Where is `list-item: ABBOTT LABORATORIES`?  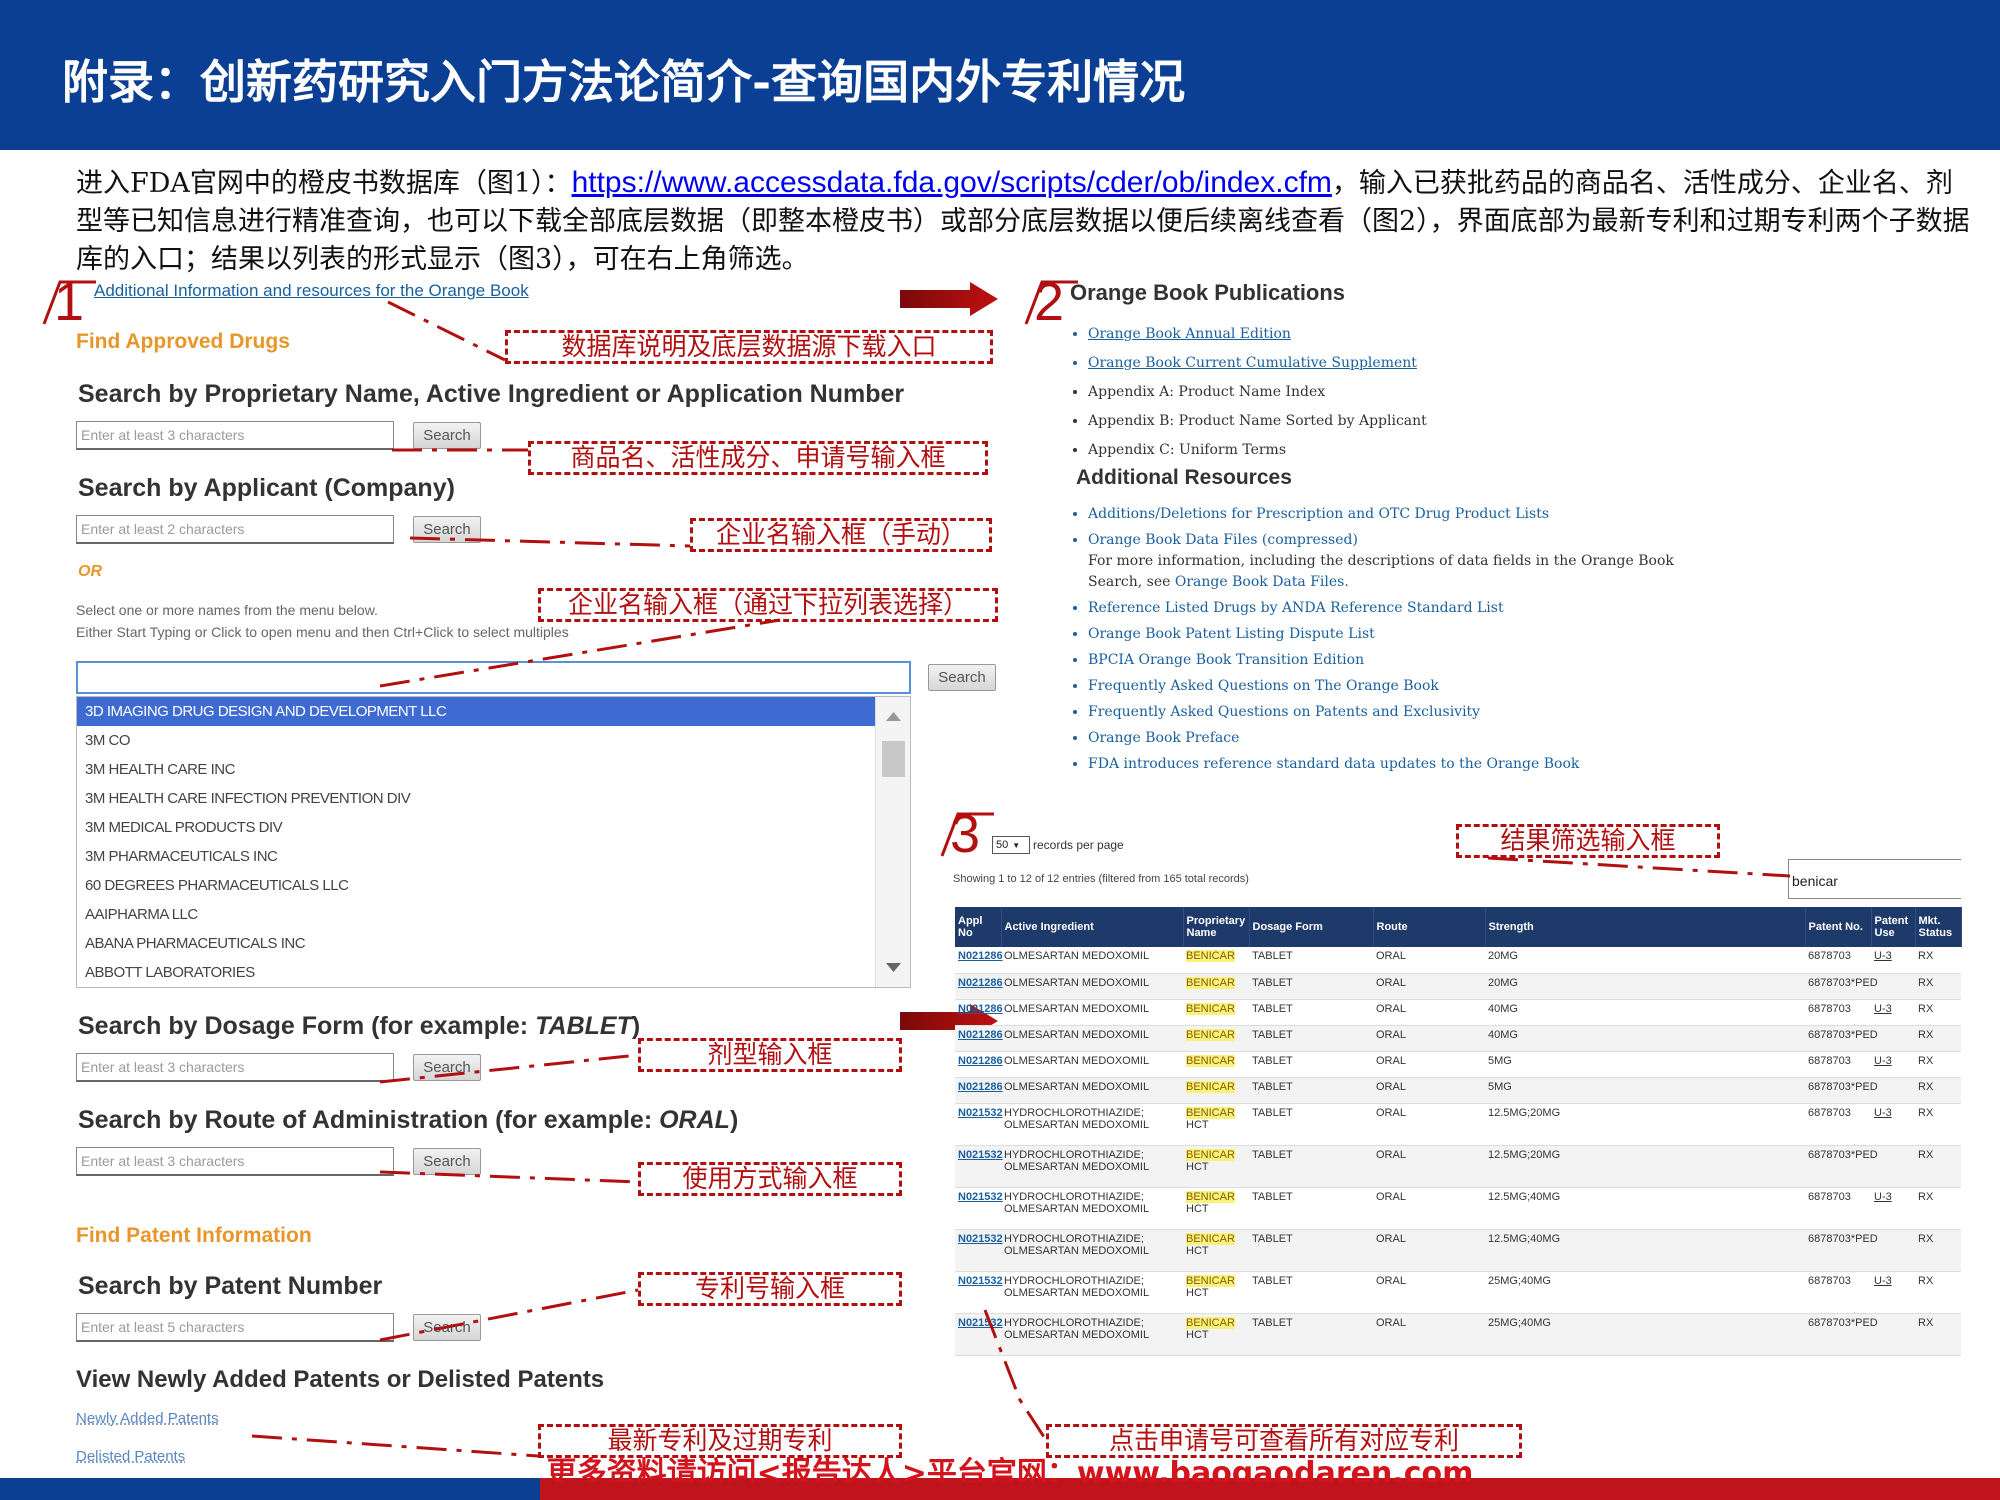 list-item: ABBOTT LABORATORIES is located at coordinates (493, 972).